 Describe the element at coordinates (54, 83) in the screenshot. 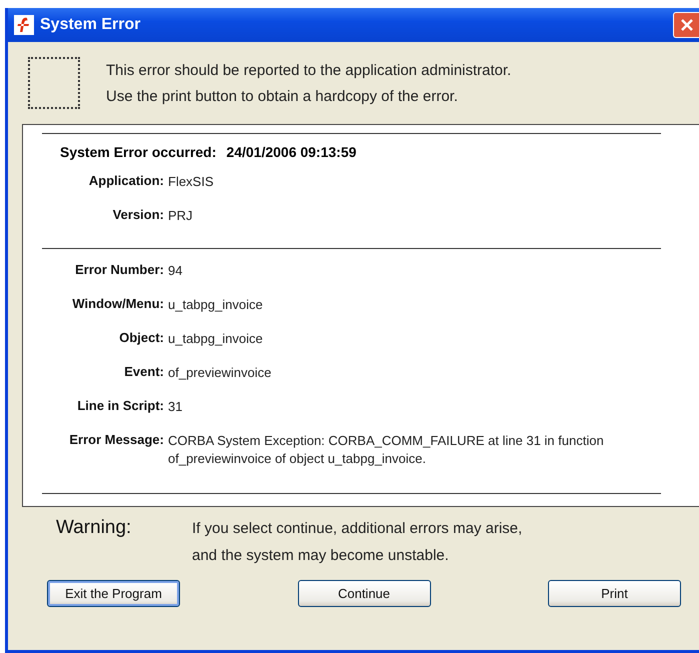

I see `icon-placeholder` at that location.